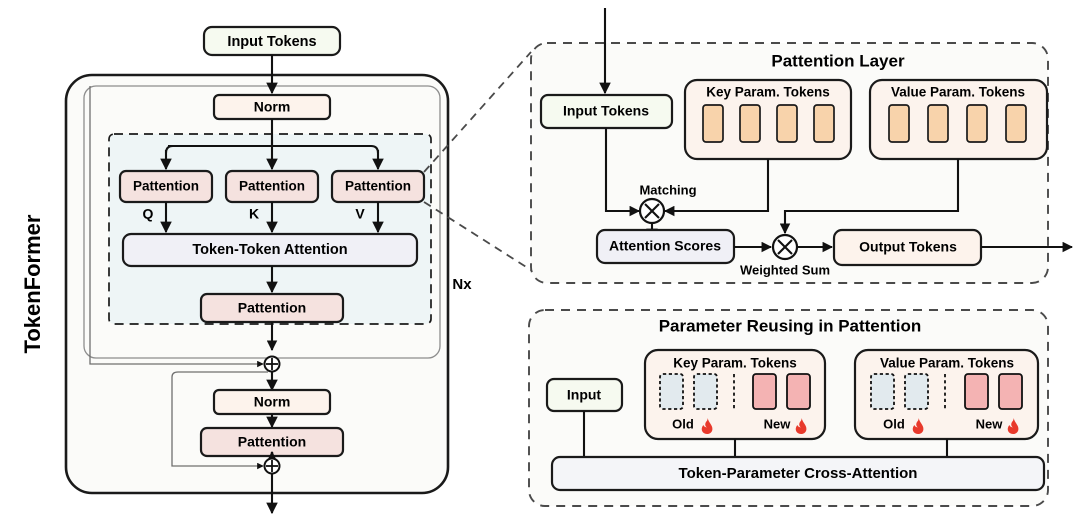  I want to click on matching-label: Matching, so click(667, 189).